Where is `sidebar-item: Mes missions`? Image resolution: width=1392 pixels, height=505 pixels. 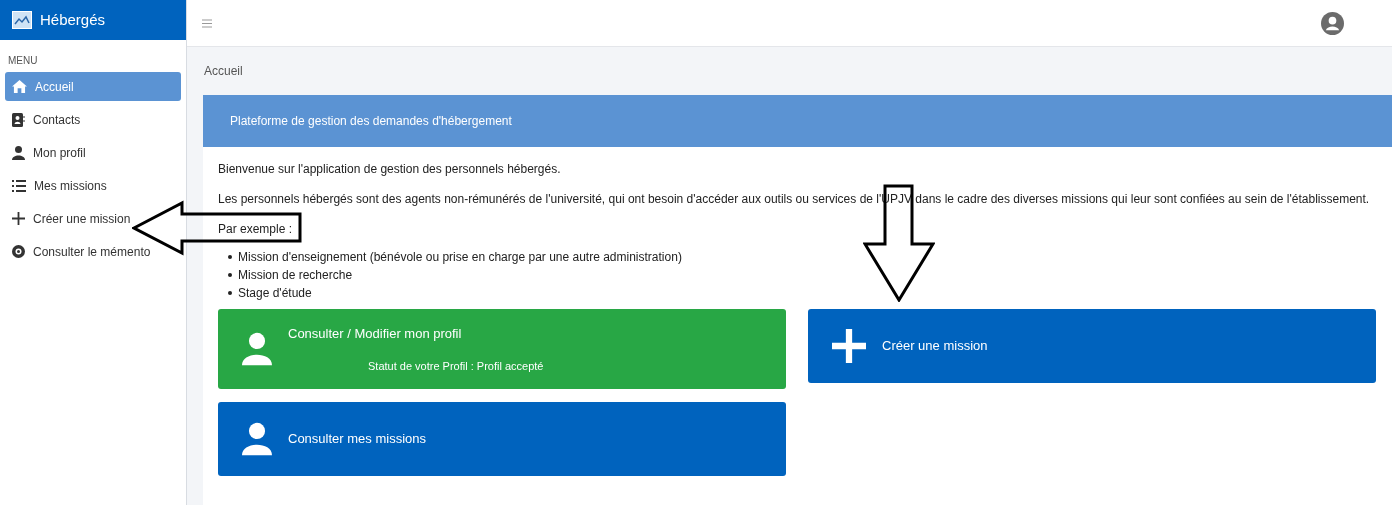 sidebar-item: Mes missions is located at coordinates (93, 185).